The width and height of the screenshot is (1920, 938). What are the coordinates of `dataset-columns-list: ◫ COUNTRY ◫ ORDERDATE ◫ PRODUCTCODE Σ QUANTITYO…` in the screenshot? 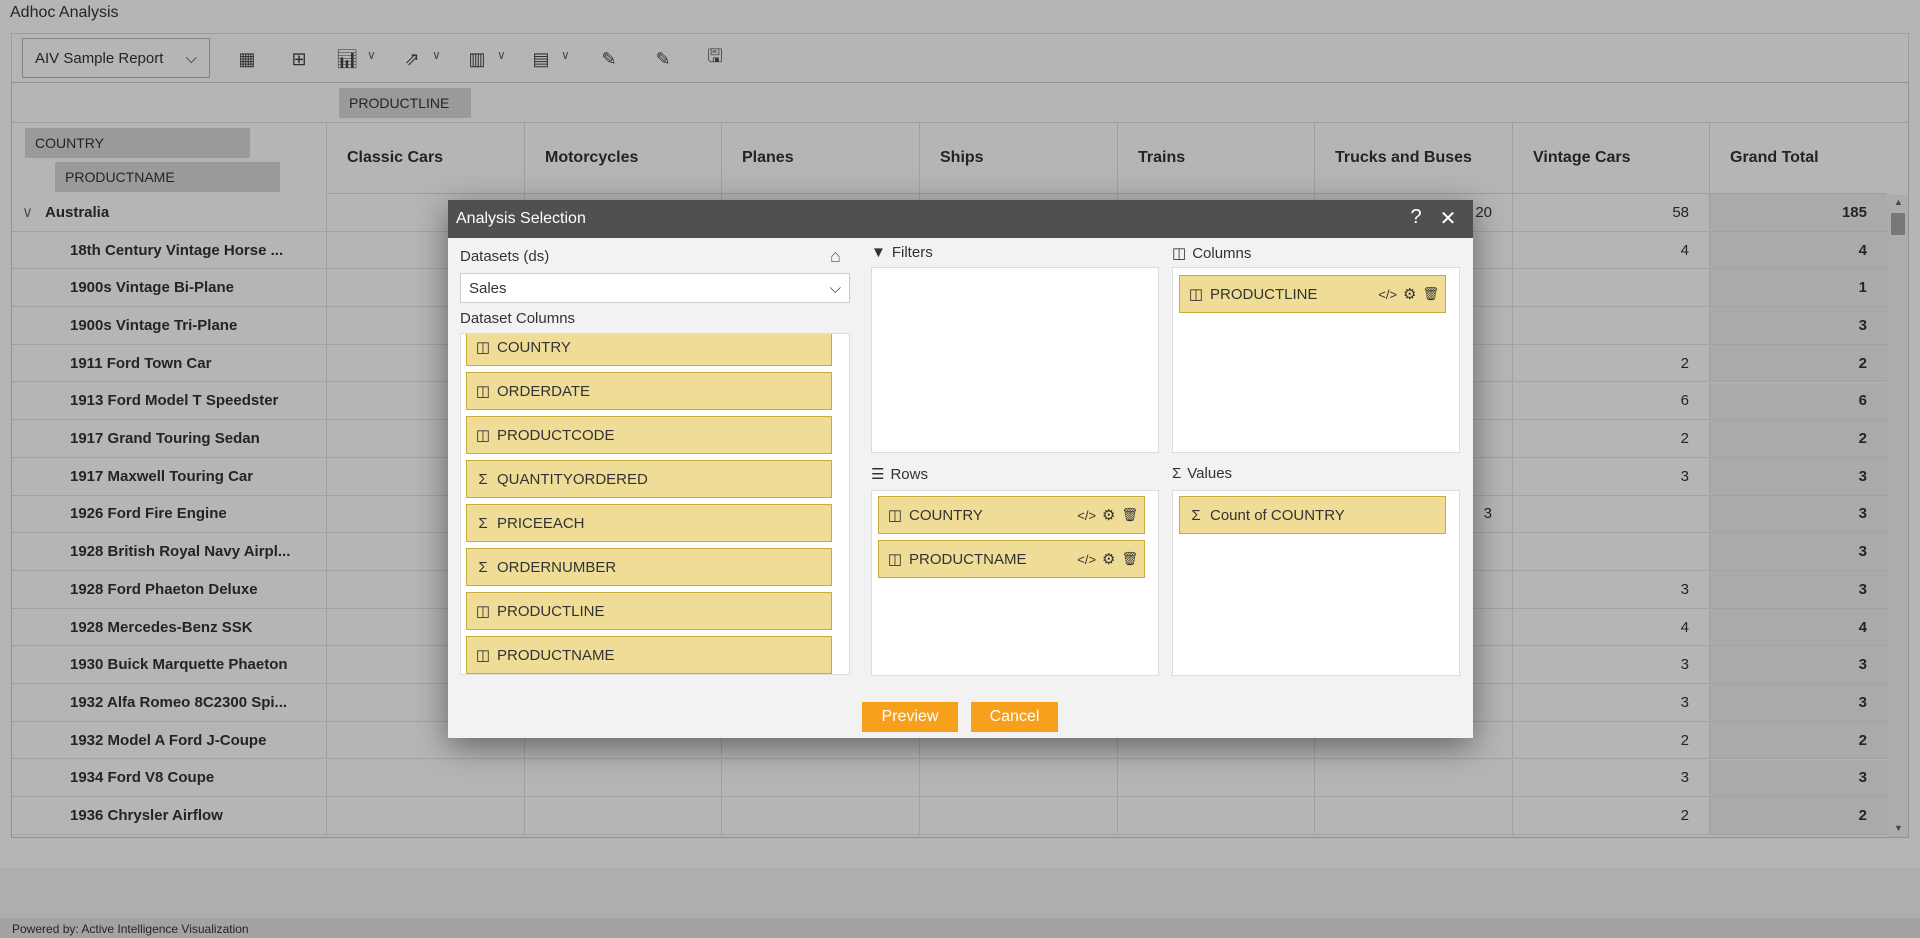 It's located at (655, 504).